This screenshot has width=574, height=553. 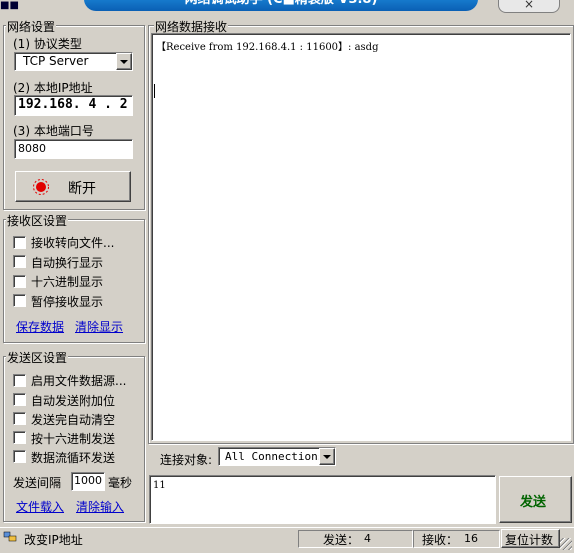 What do you see at coordinates (19, 399) in the screenshot?
I see `auto-append-checkbox` at bounding box center [19, 399].